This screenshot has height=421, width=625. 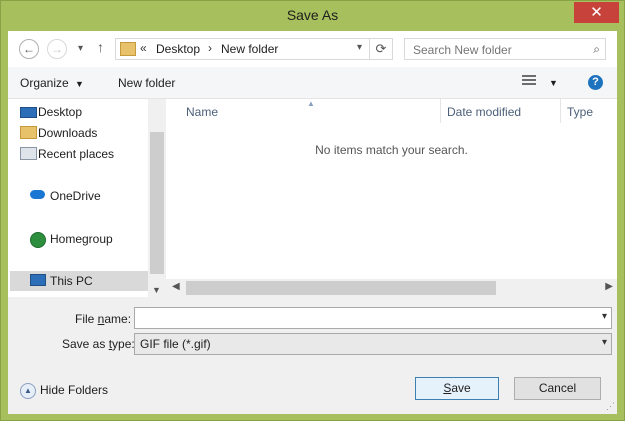 I want to click on breadcrumb-new-folder: New folder, so click(x=249, y=49).